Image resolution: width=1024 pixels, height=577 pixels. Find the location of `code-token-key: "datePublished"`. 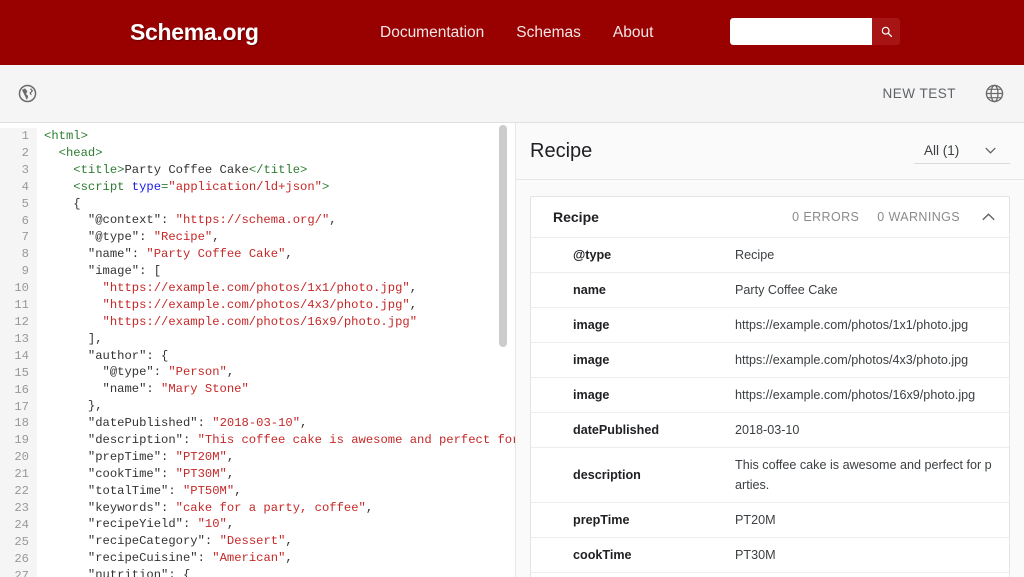

code-token-key: "datePublished" is located at coordinates (142, 423).